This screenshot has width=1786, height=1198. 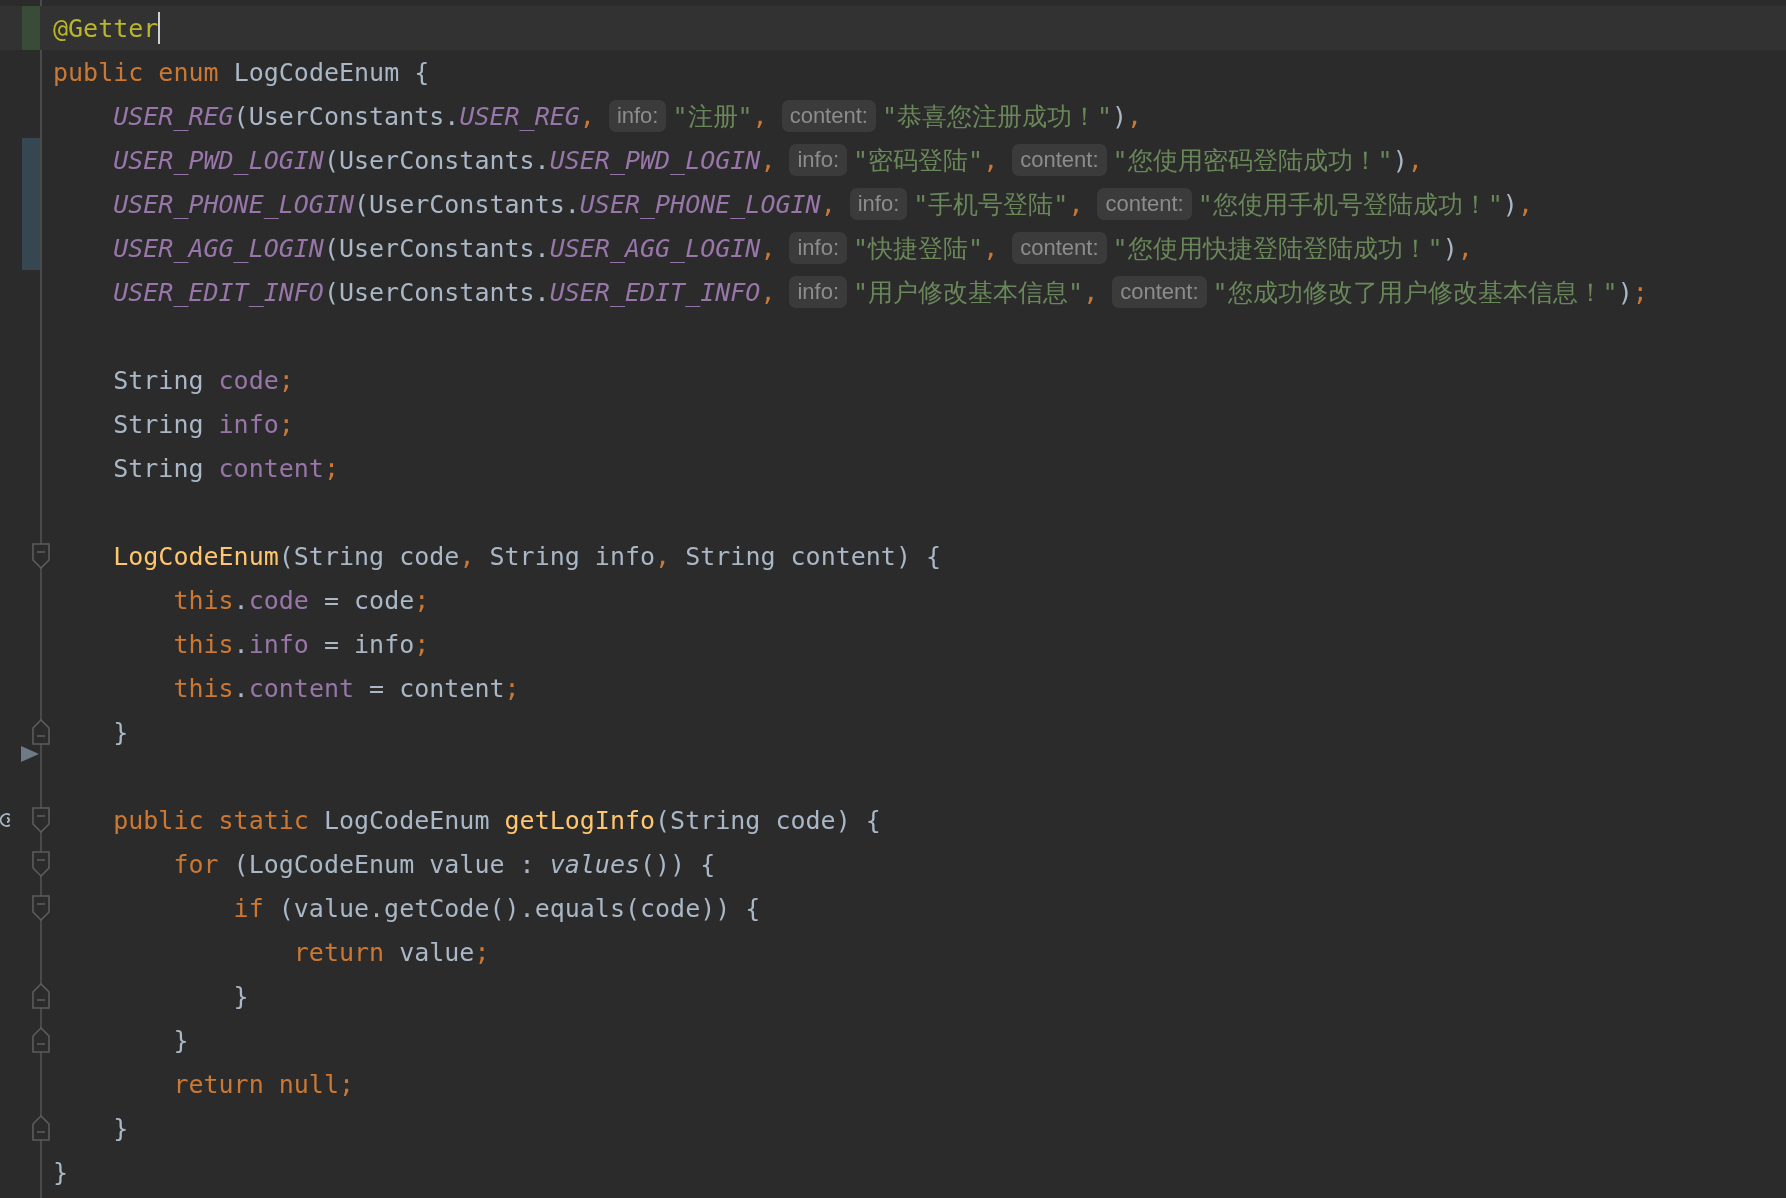 I want to click on code-text: return value;, so click(x=391, y=952).